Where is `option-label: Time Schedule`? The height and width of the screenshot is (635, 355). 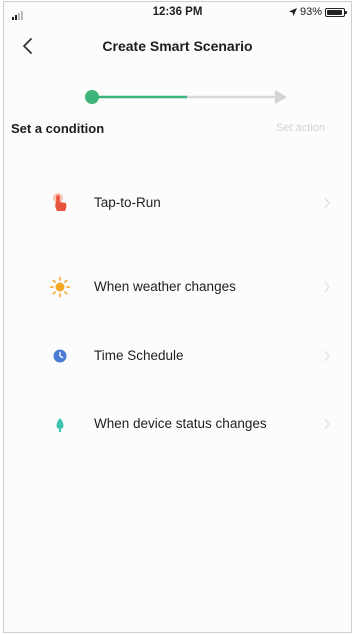 option-label: Time Schedule is located at coordinates (139, 355).